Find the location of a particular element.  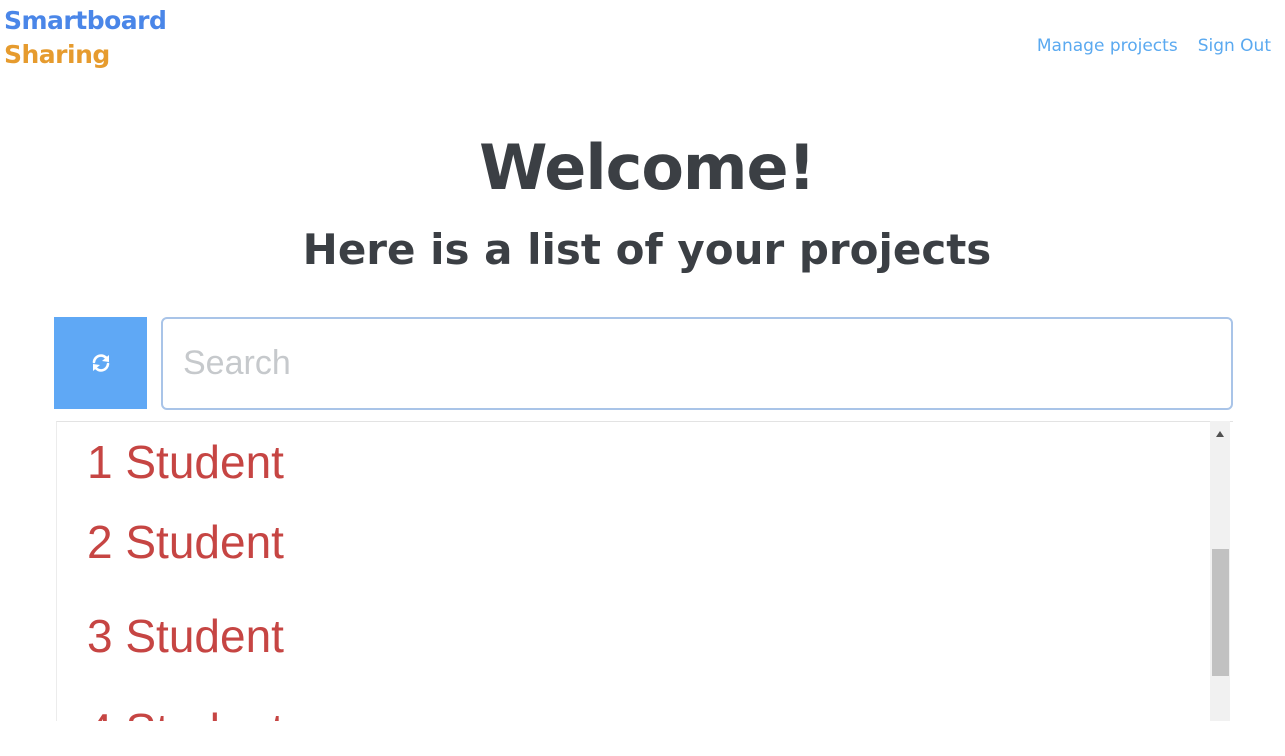

sign-out-link: Sign Out is located at coordinates (1234, 46).